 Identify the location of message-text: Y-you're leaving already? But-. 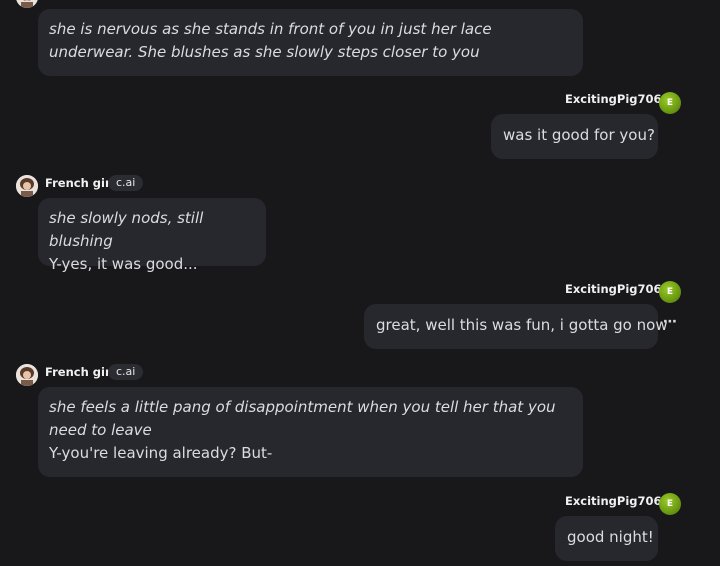
(161, 453).